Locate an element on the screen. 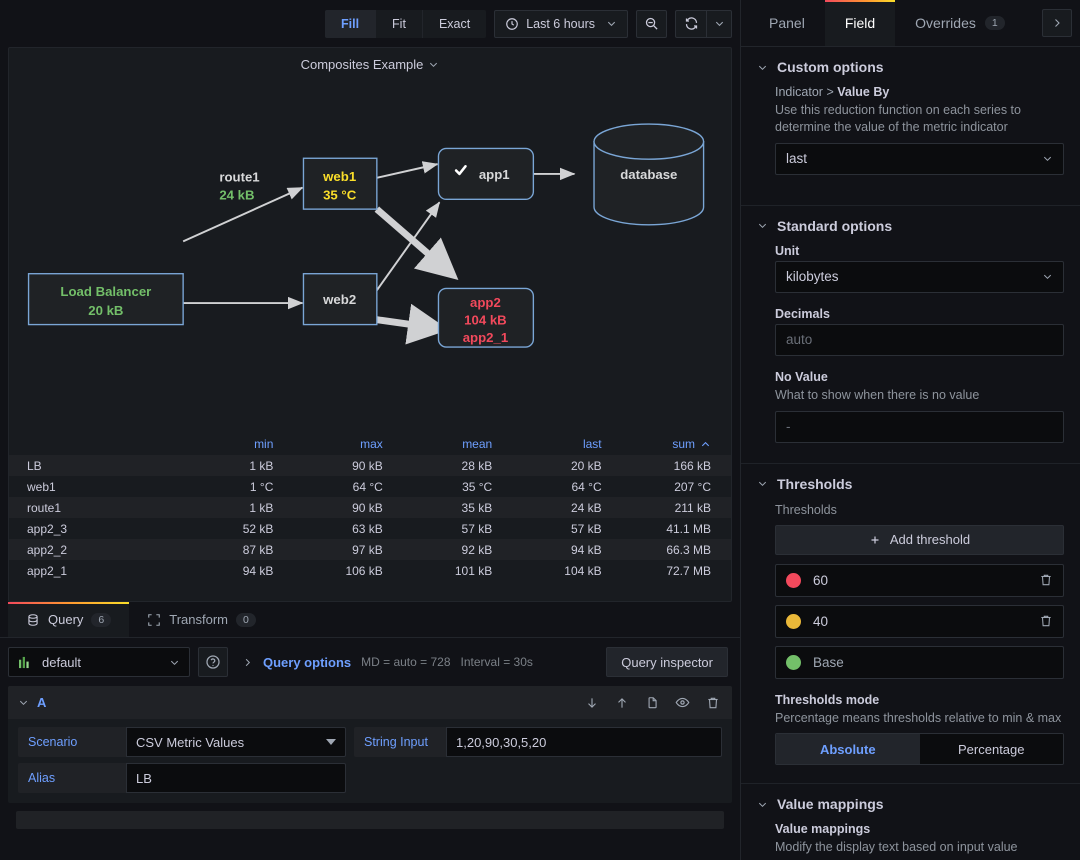 The image size is (1080, 860). node-value-app2: 104 kB is located at coordinates (485, 320).